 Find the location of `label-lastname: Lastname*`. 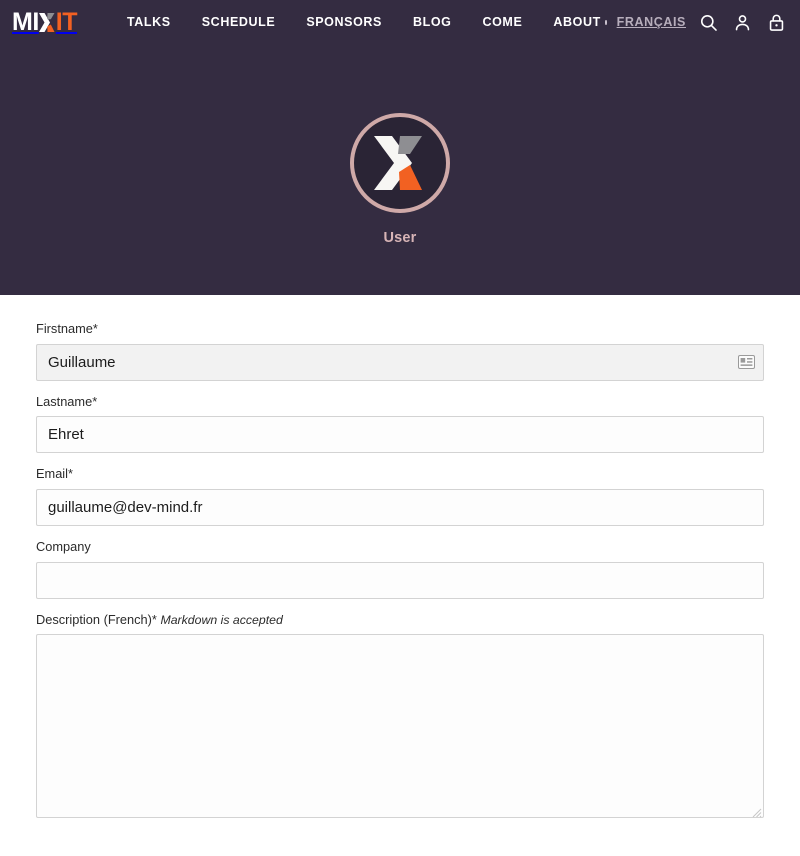

label-lastname: Lastname* is located at coordinates (400, 402).